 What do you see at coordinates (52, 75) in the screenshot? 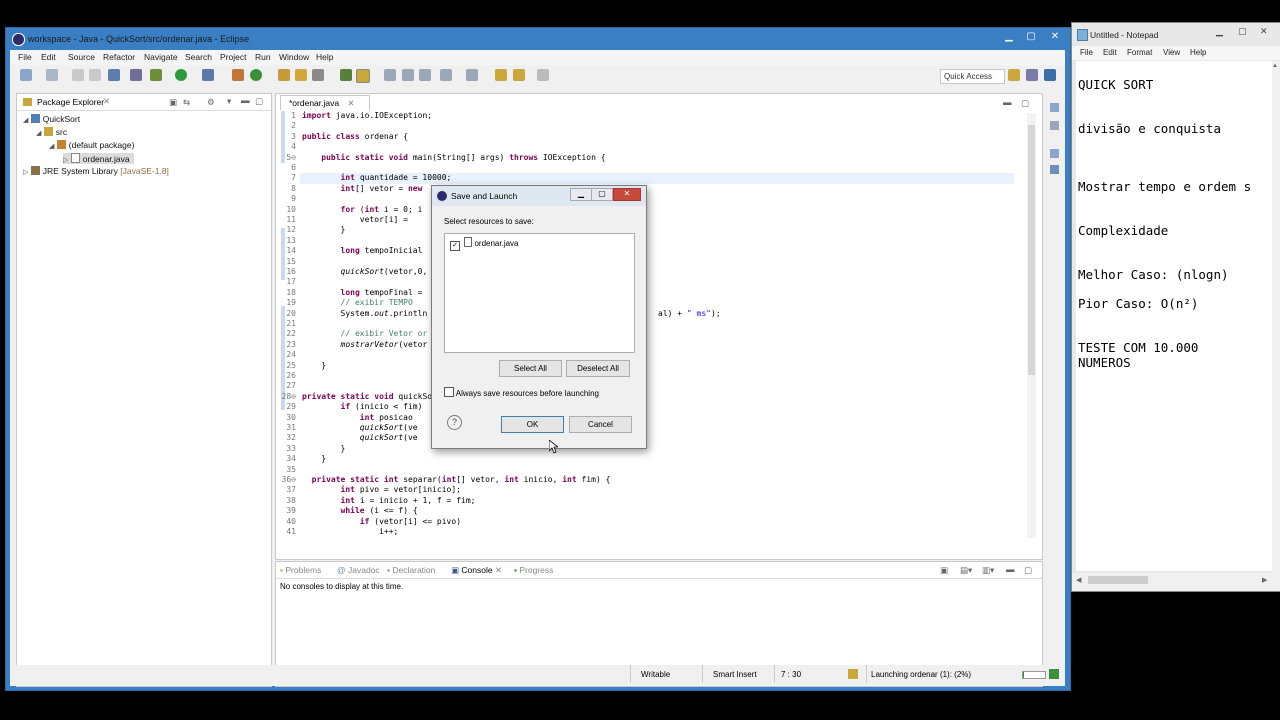
I see `new-wizard-icon` at bounding box center [52, 75].